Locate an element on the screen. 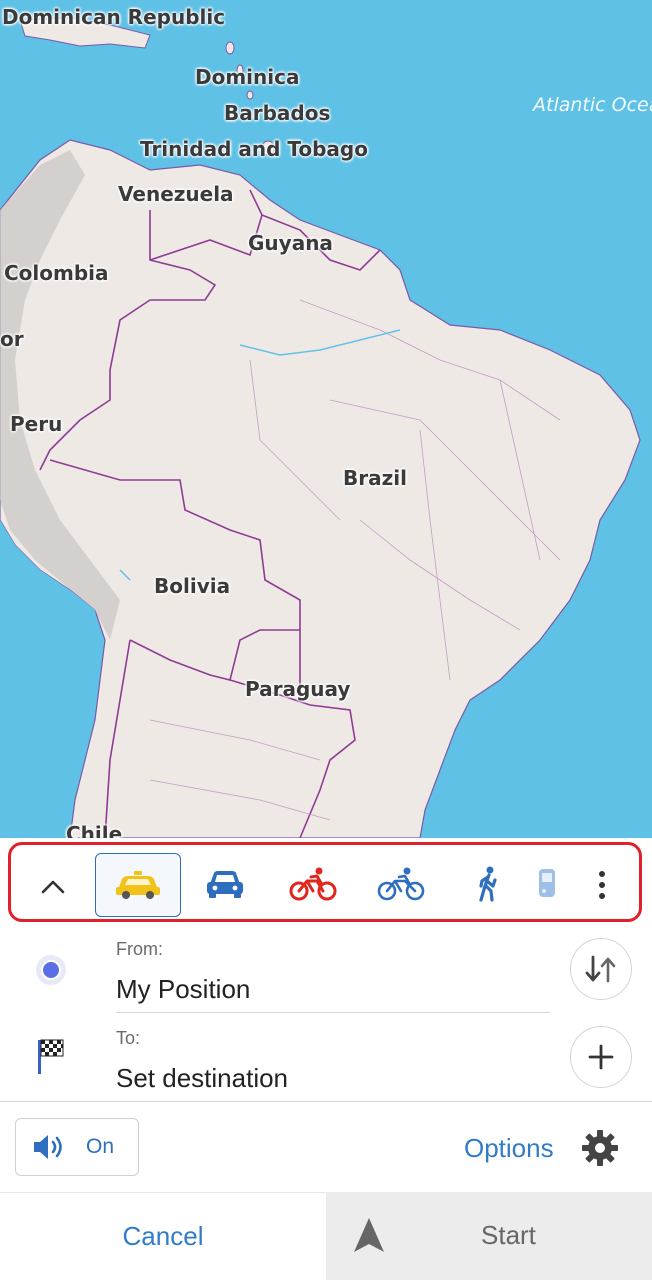 The image size is (652, 1280). transport-mode-bar is located at coordinates (325, 882).